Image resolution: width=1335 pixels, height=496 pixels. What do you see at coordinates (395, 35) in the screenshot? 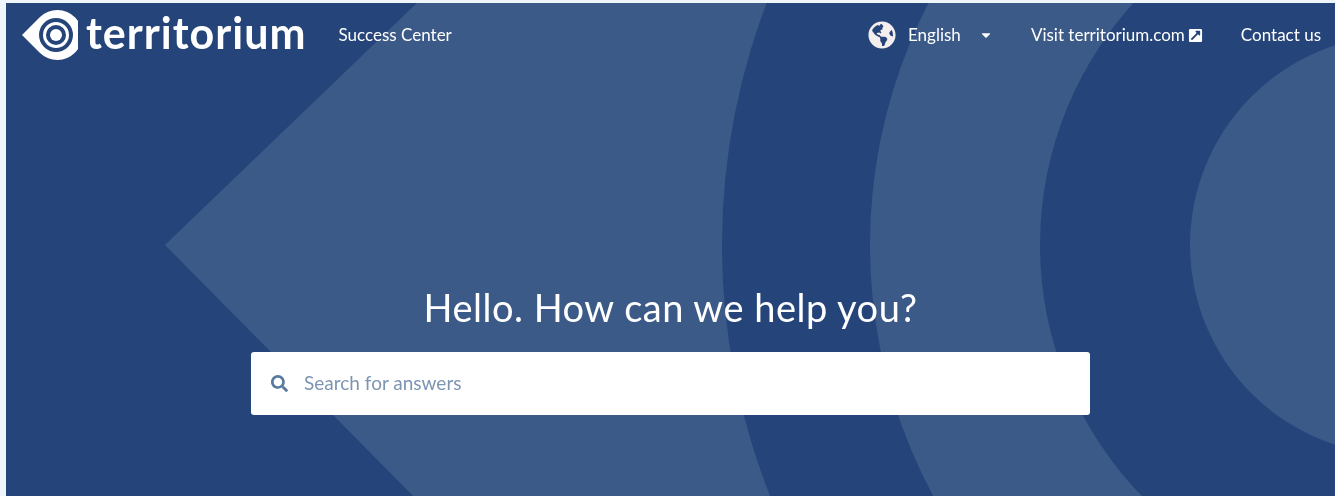
I see `success-center-link: Success Center` at bounding box center [395, 35].